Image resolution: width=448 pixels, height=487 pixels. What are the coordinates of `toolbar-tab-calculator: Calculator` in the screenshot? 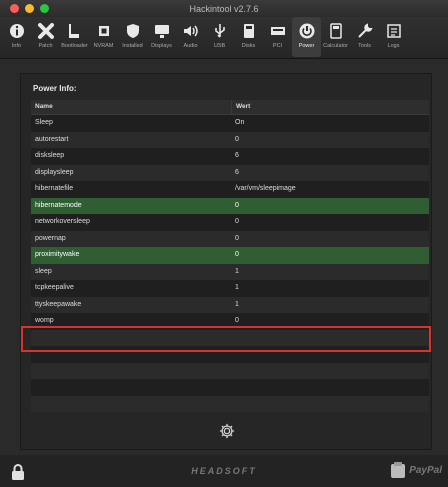 It's located at (335, 37).